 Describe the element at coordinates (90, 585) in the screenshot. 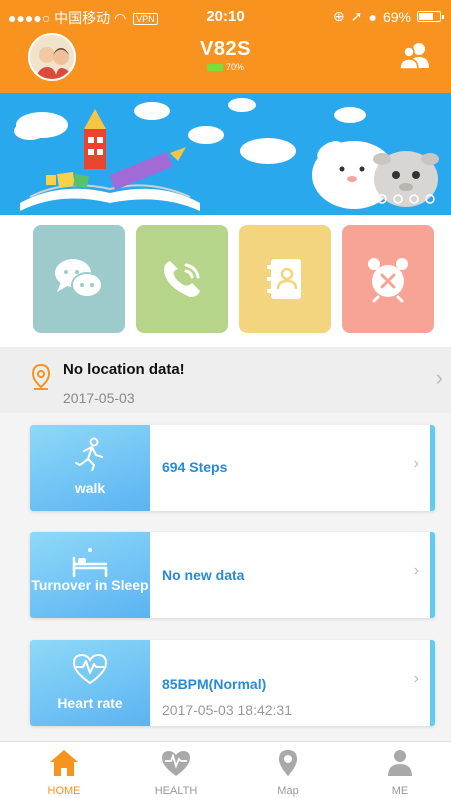

I see `sleep-label: Turnover in Sleep` at that location.